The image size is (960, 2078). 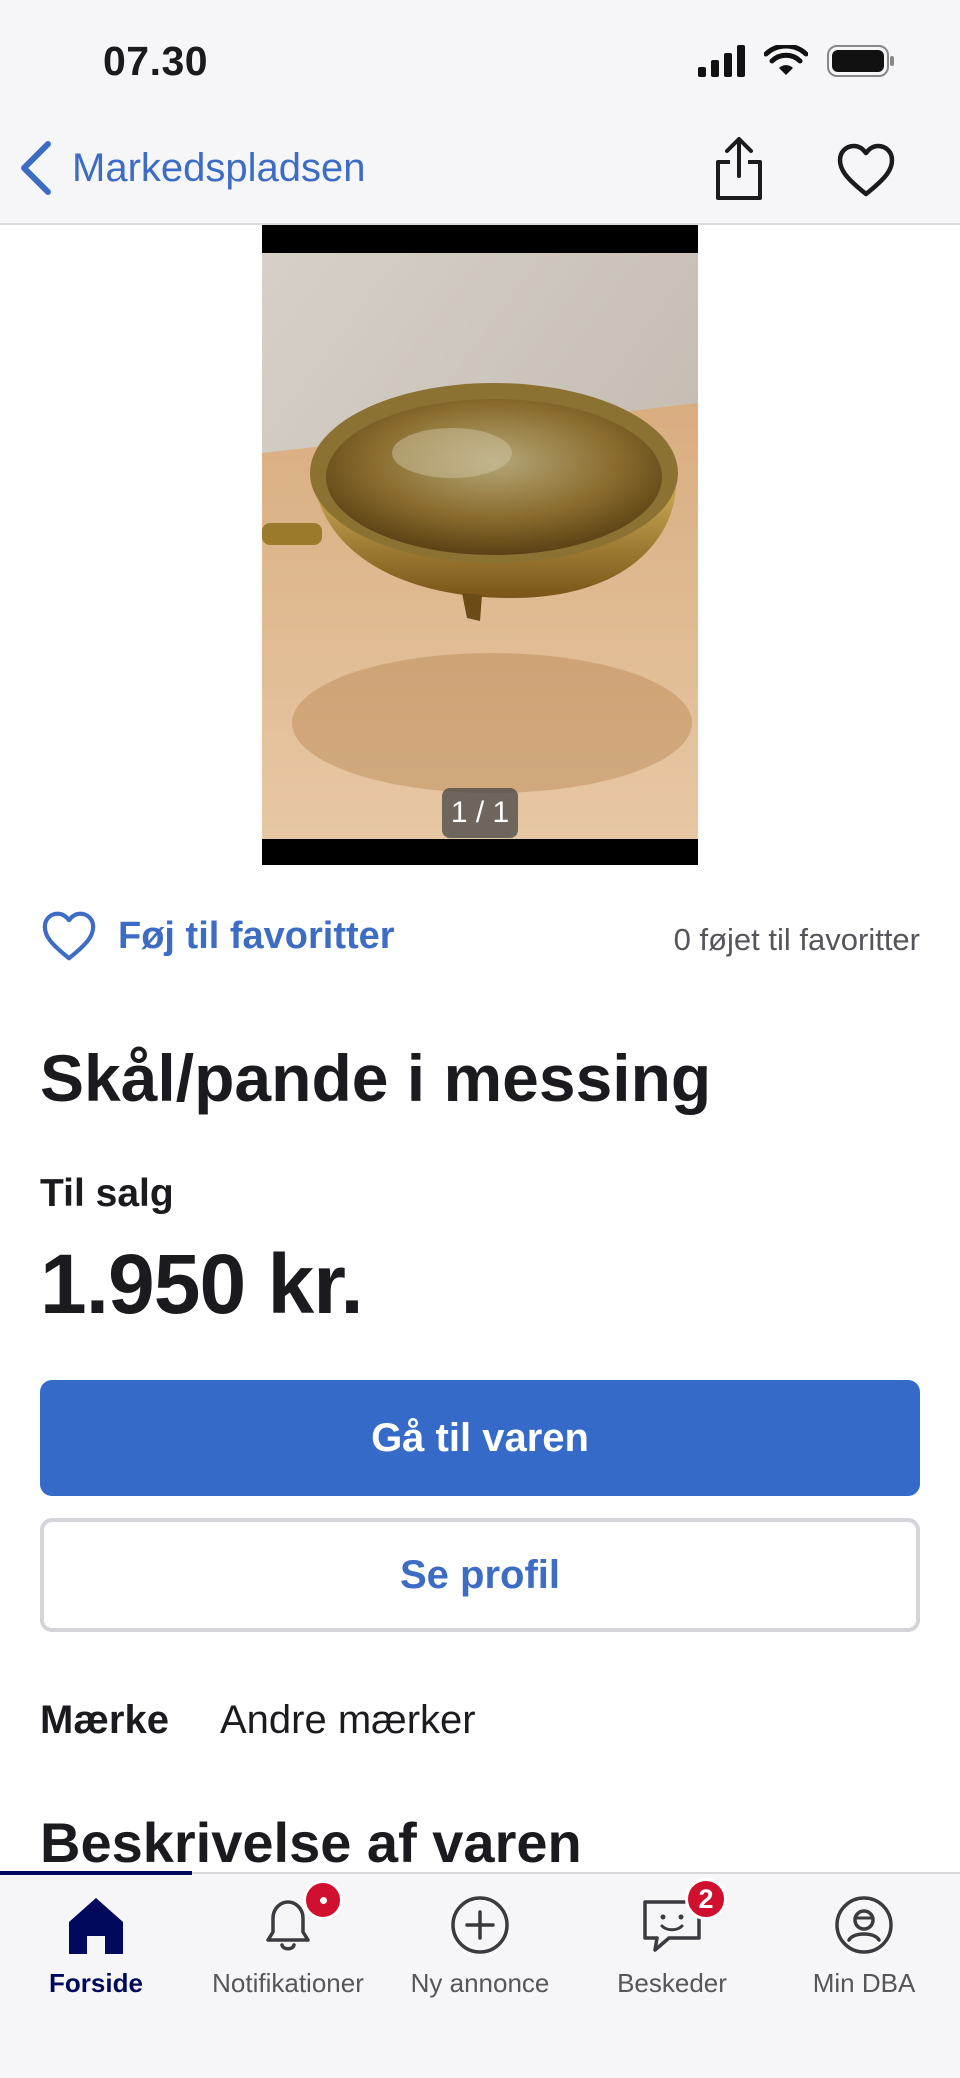 I want to click on back-label: Markedspladsen, so click(x=219, y=167).